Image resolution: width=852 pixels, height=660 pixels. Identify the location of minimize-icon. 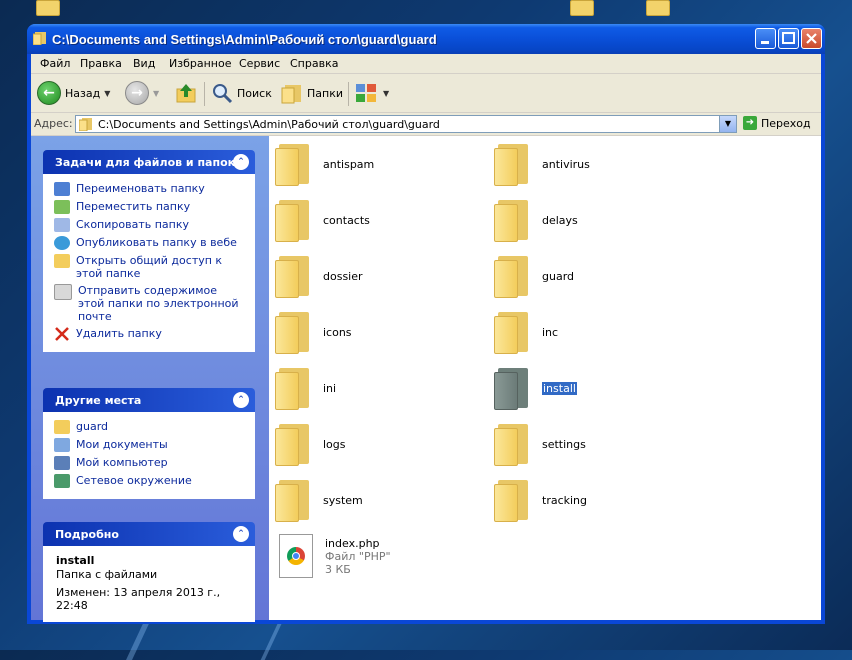
(765, 42).